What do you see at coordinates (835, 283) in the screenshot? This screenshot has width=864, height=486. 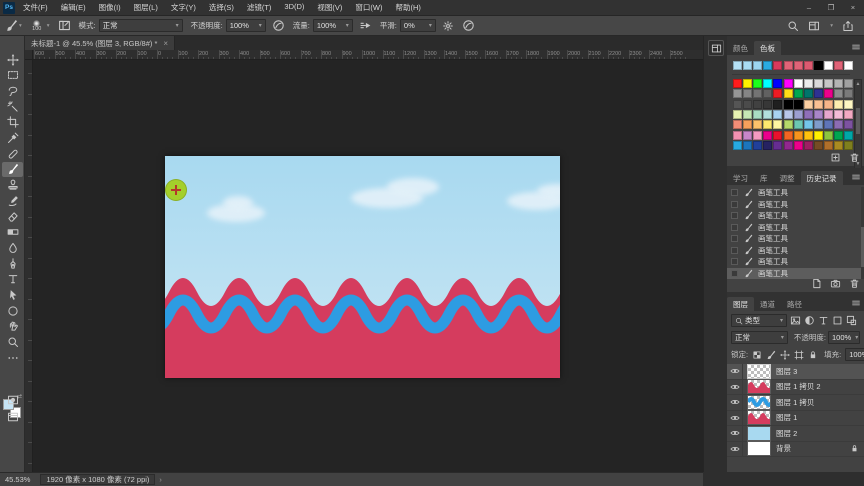 I see `new-snapshot-icon` at bounding box center [835, 283].